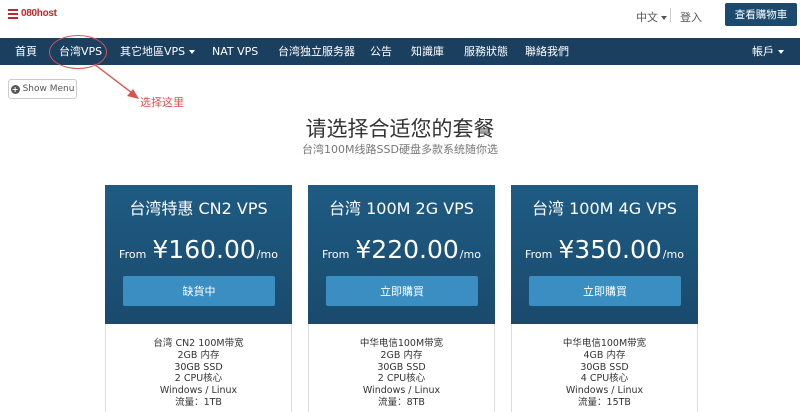  Describe the element at coordinates (316, 51) in the screenshot. I see `nav-item-dedicated-server: 台湾独立服务器` at that location.